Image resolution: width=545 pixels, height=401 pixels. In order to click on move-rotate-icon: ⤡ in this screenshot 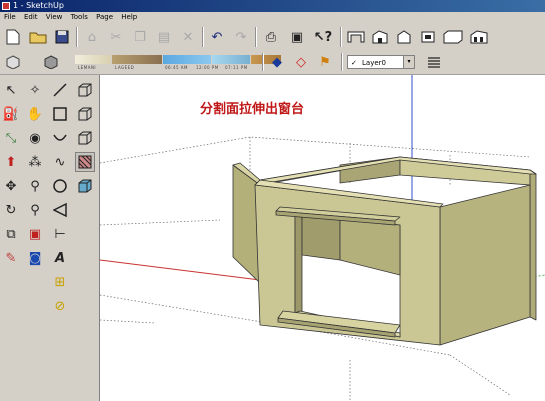, I will do `click(11, 138)`.